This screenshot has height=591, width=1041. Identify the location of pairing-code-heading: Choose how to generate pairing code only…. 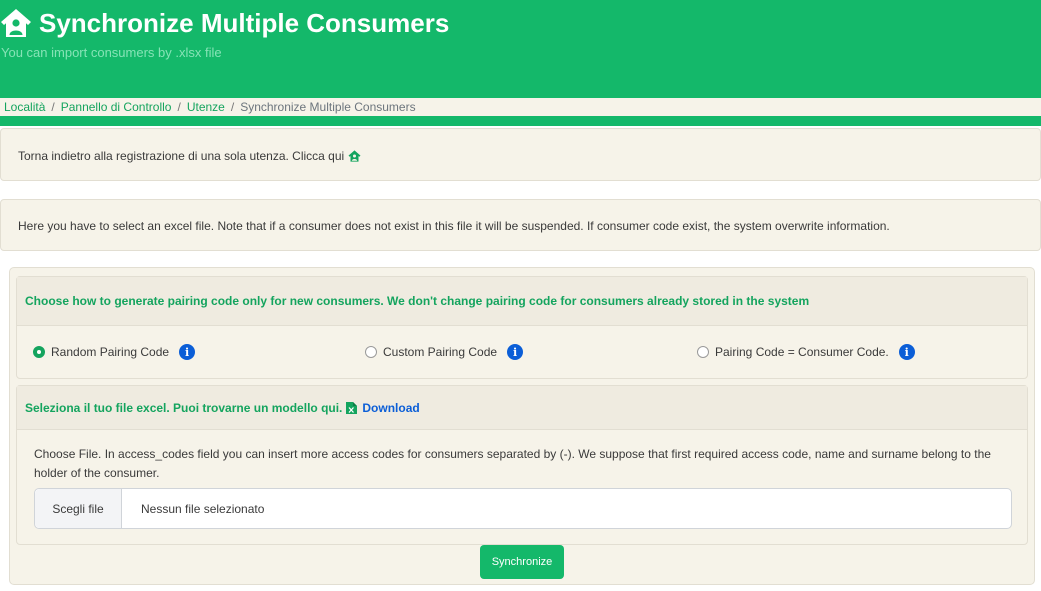
(522, 301).